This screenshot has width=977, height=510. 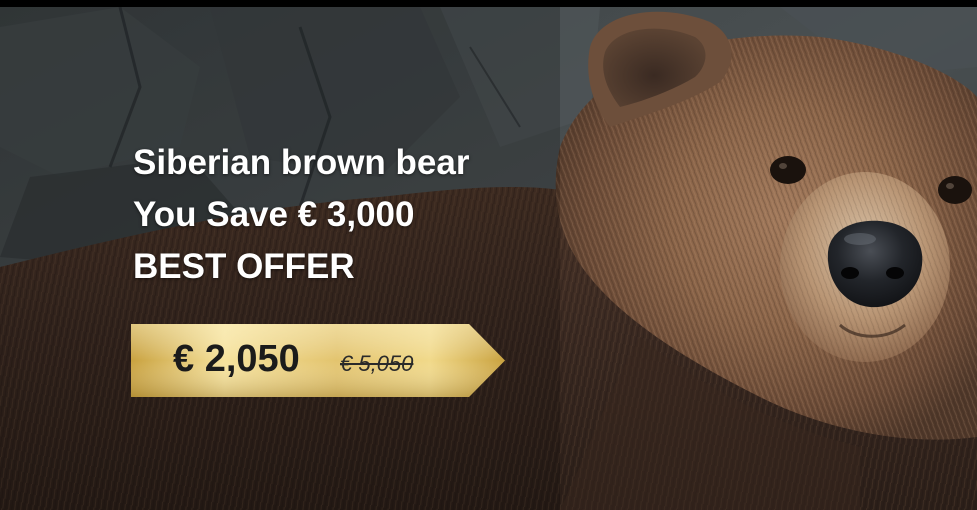 I want to click on original-price: € 5,050, so click(x=377, y=363).